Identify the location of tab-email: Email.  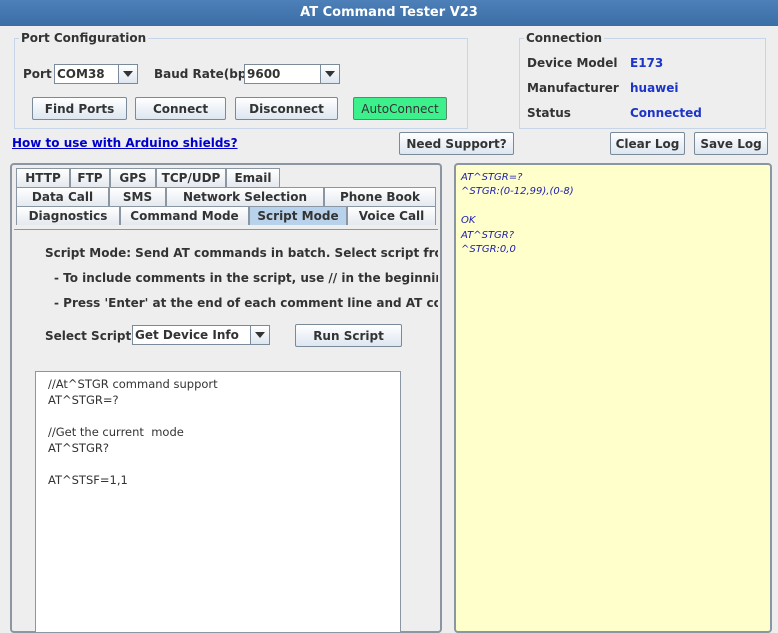
(253, 177).